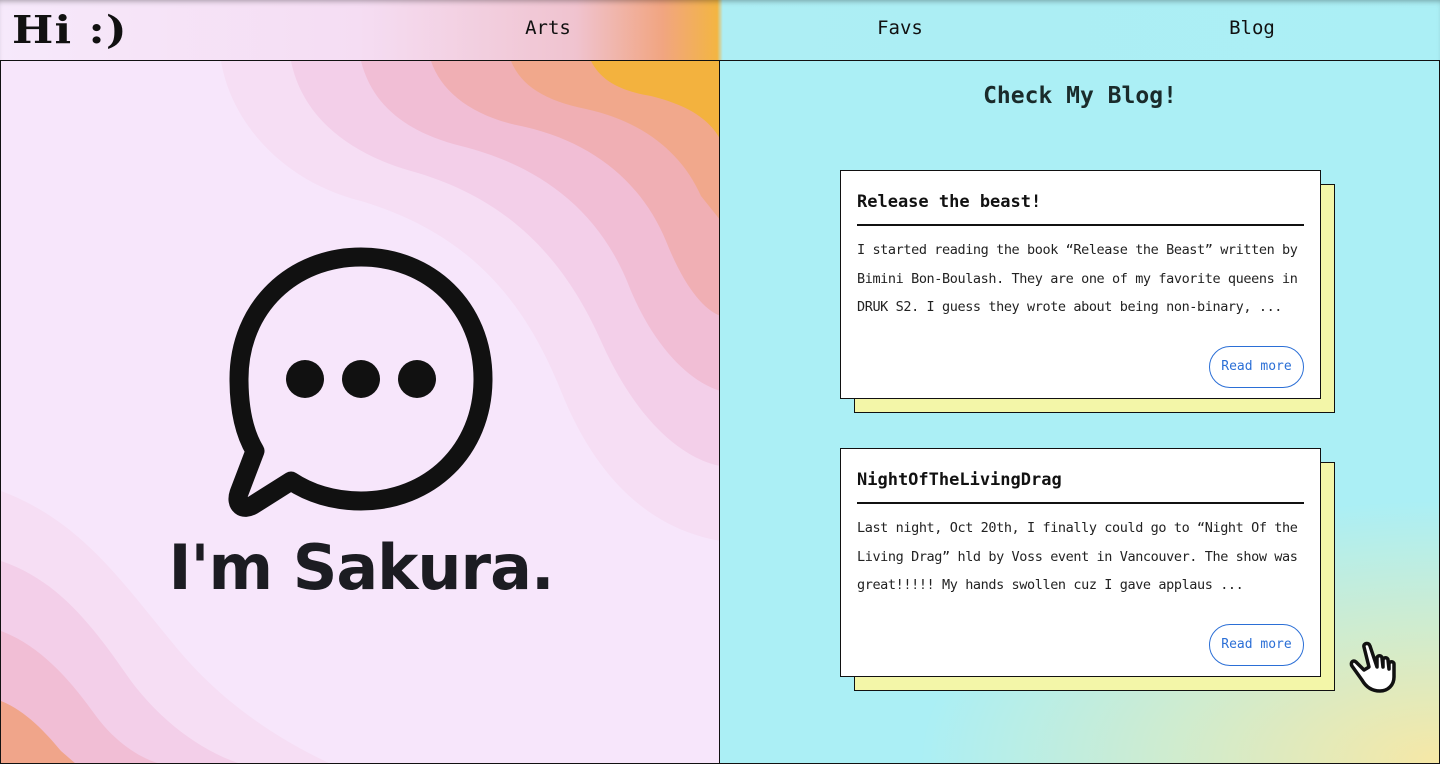 The image size is (1440, 764). I want to click on blog-heading: Check My Blog!, so click(1080, 96).